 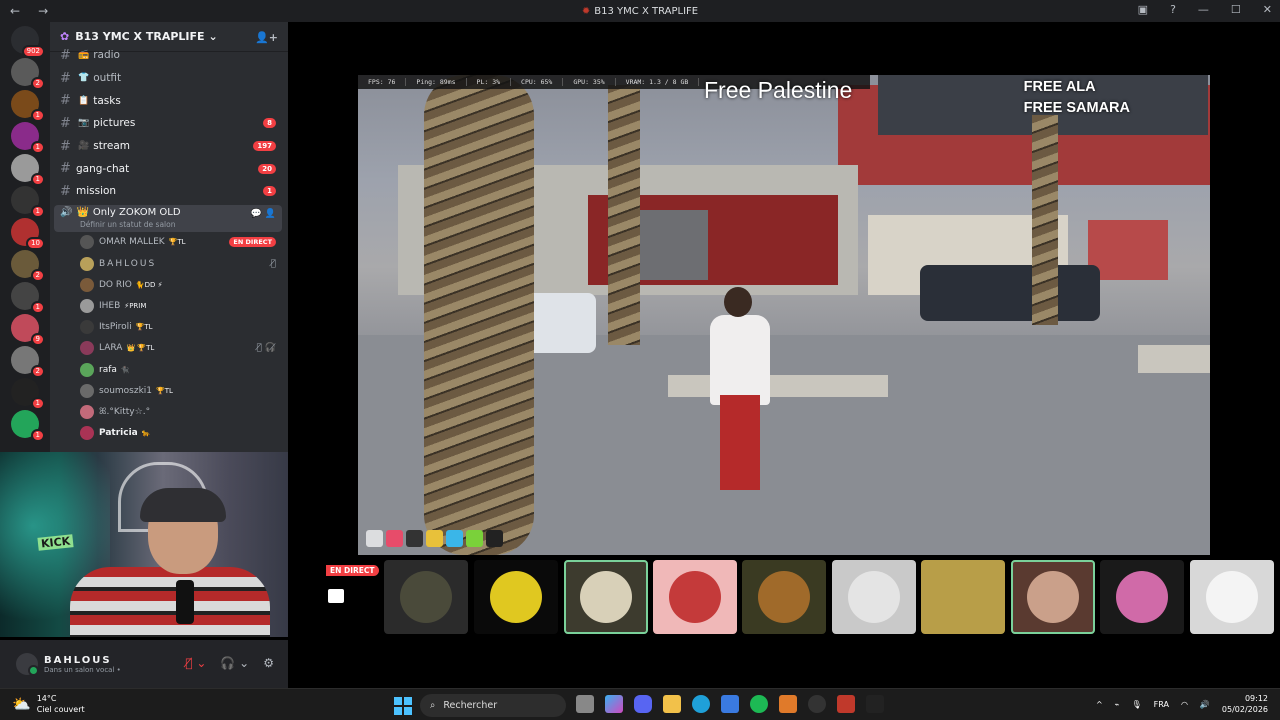 I want to click on participant-strip: EN DIRECT, so click(x=803, y=598).